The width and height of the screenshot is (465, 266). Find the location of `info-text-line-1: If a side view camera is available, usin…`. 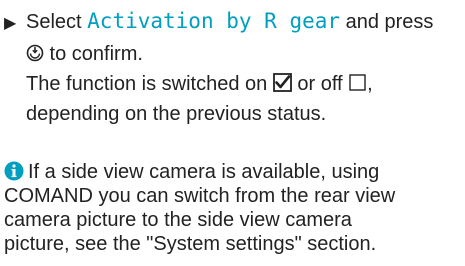

info-text-line-1: If a side view camera is available, usin… is located at coordinates (204, 172).